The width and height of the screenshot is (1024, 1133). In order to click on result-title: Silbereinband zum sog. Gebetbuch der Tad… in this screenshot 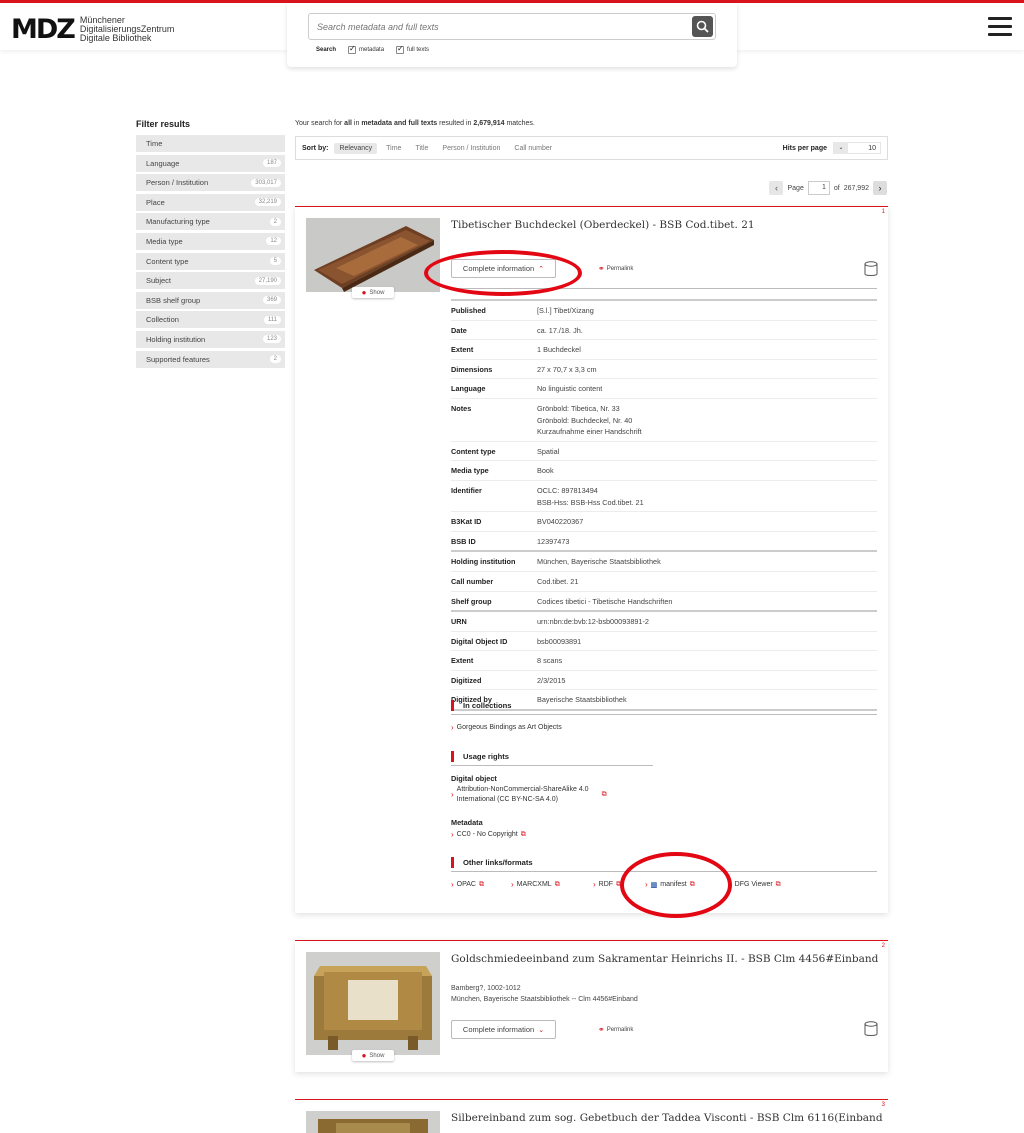, I will do `click(667, 1118)`.